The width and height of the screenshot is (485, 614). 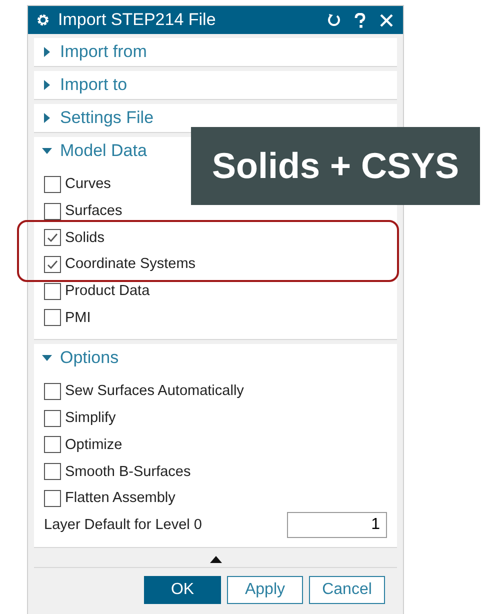 I want to click on checkbox-label: Optimize, so click(x=93, y=444).